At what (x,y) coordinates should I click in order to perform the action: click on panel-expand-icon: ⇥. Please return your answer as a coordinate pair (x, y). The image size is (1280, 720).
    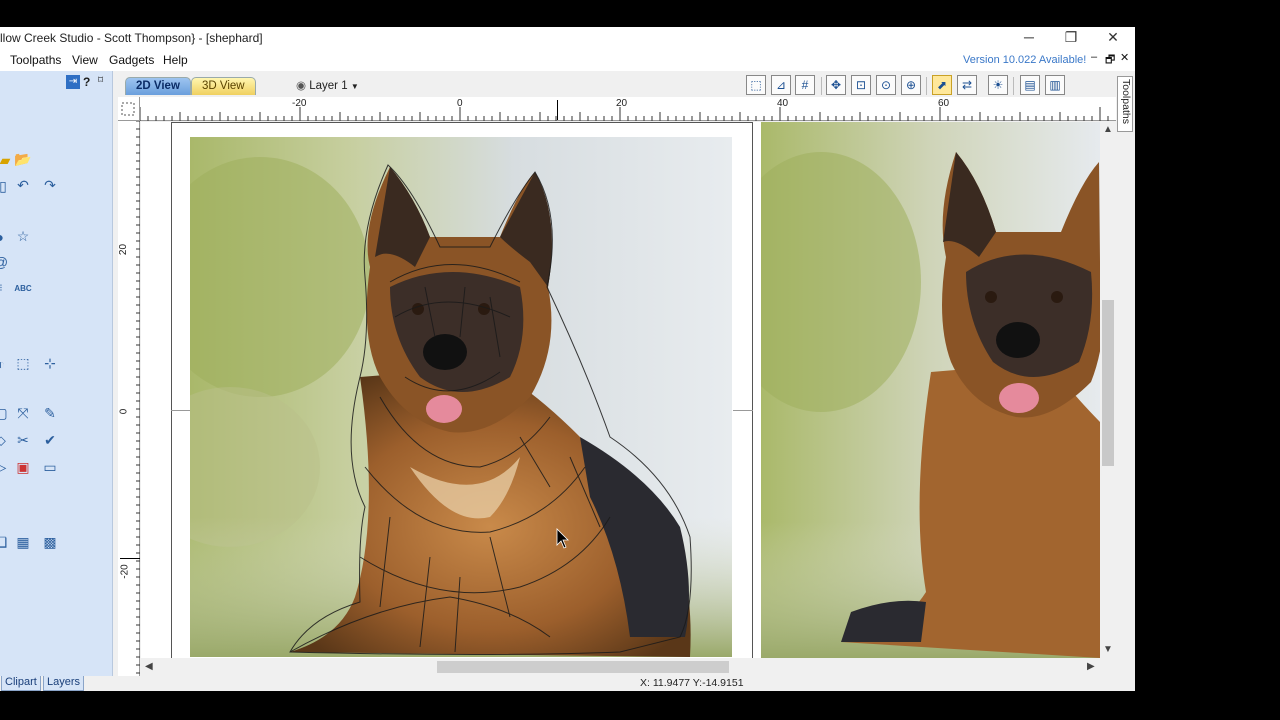
    Looking at the image, I should click on (73, 82).